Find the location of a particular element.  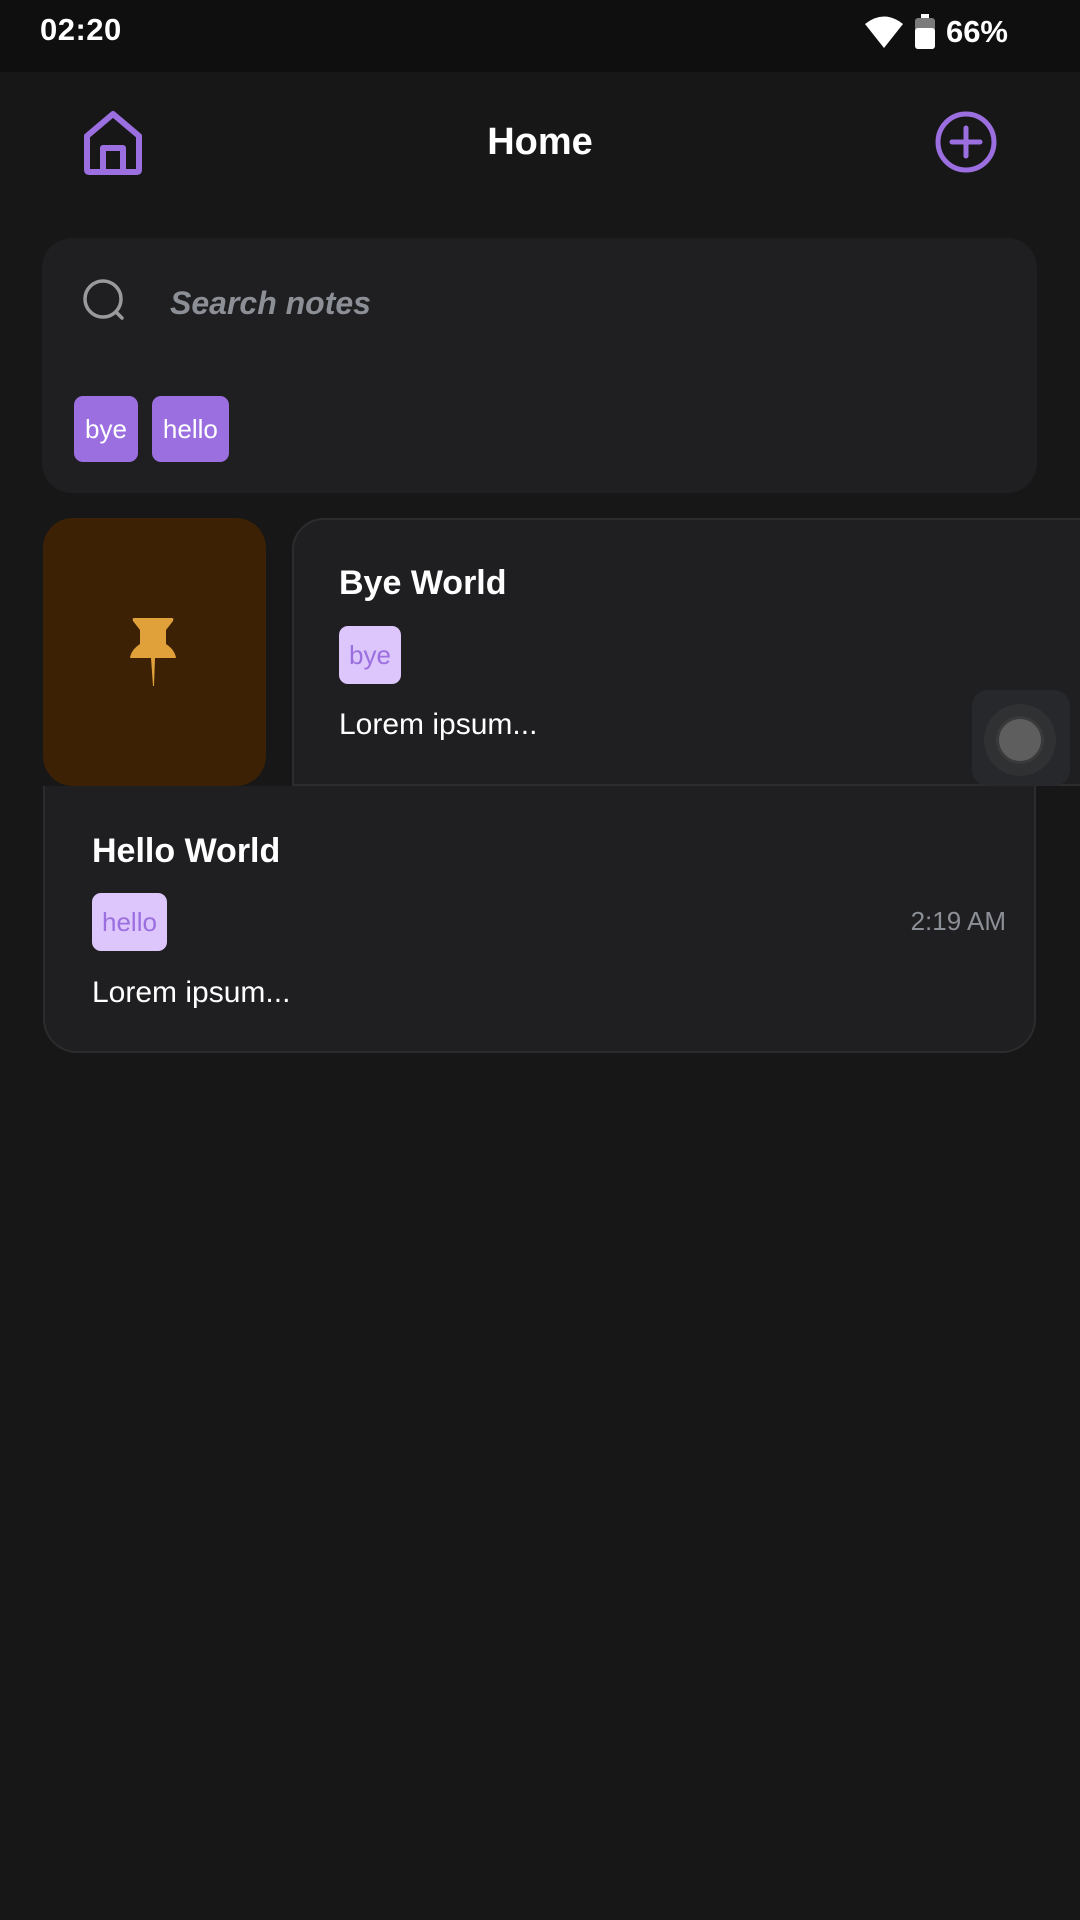

search-card: bye hello is located at coordinates (539, 365).